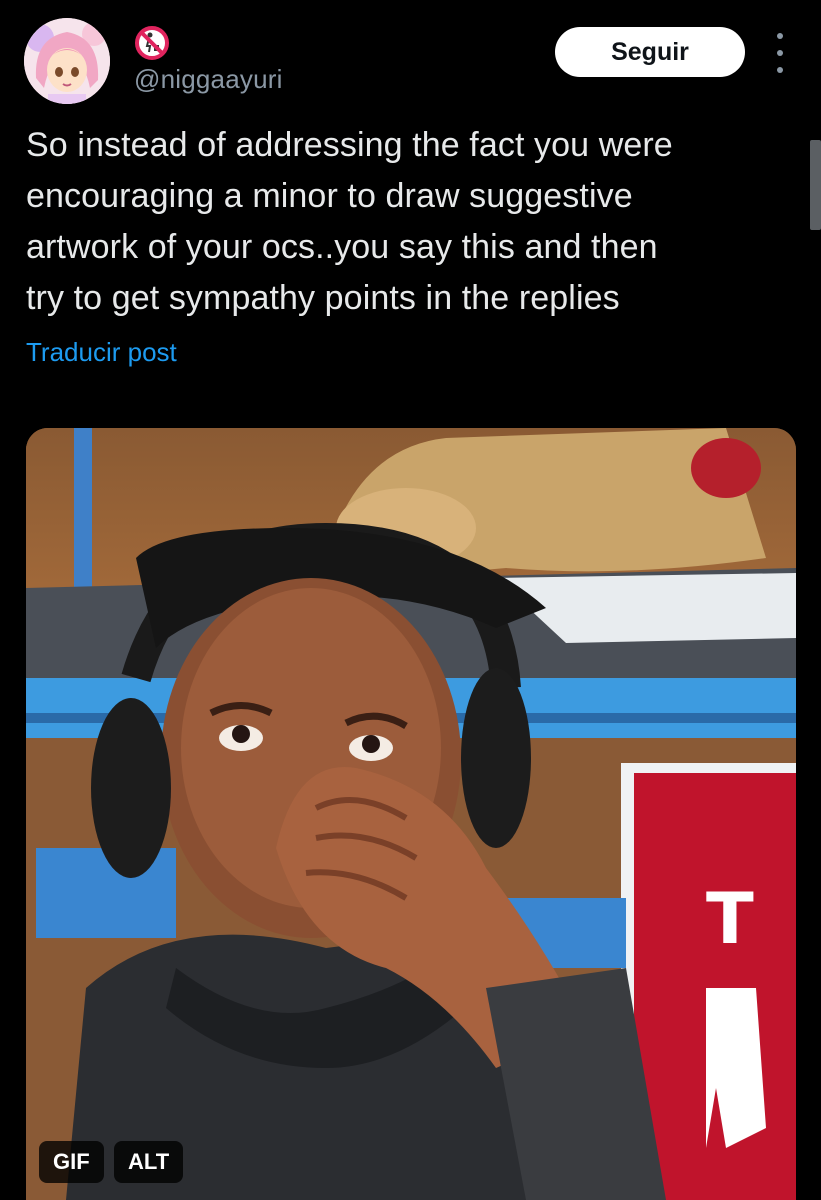 The width and height of the screenshot is (821, 1200). Describe the element at coordinates (650, 52) in the screenshot. I see `follow-button: Seguir` at that location.